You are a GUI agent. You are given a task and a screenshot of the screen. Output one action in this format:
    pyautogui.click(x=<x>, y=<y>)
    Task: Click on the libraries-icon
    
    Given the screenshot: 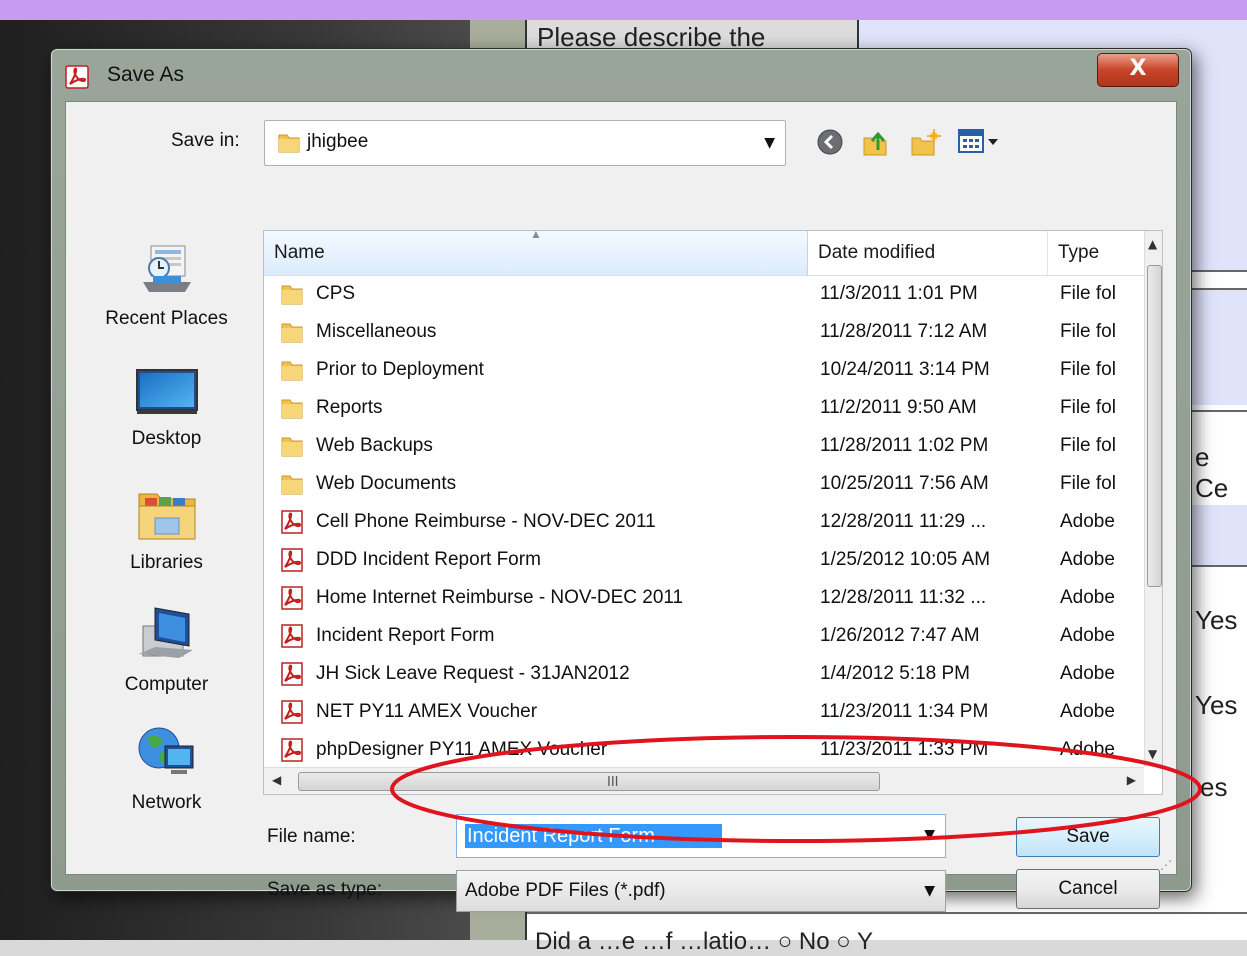 What is the action you would take?
    pyautogui.click(x=166, y=516)
    